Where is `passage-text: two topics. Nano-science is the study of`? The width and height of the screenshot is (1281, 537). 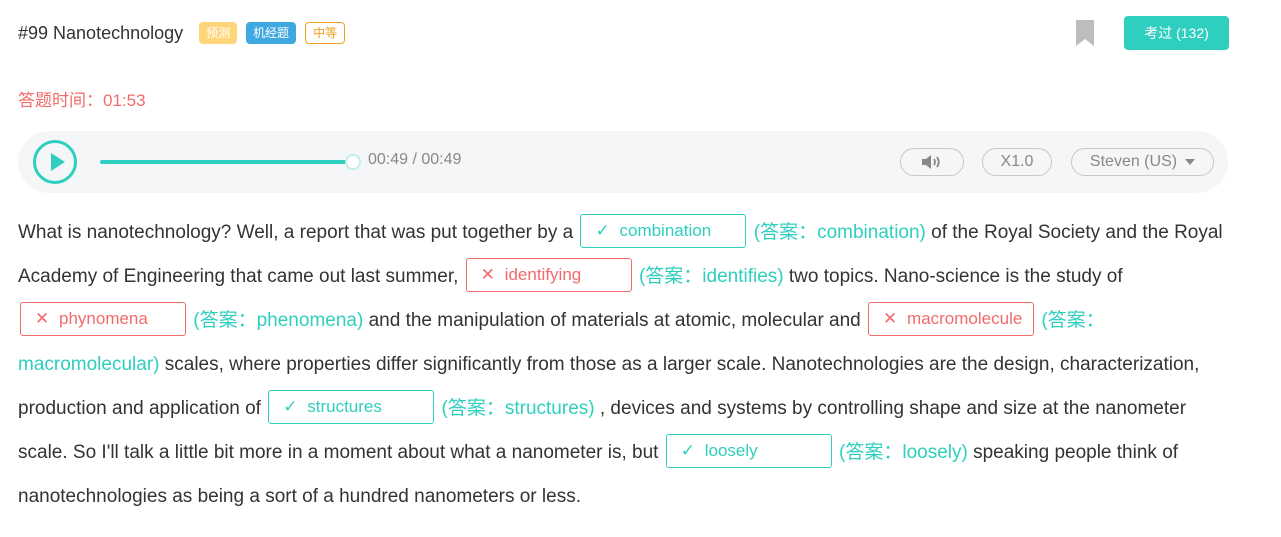
passage-text: two topics. Nano-science is the study of is located at coordinates (953, 276).